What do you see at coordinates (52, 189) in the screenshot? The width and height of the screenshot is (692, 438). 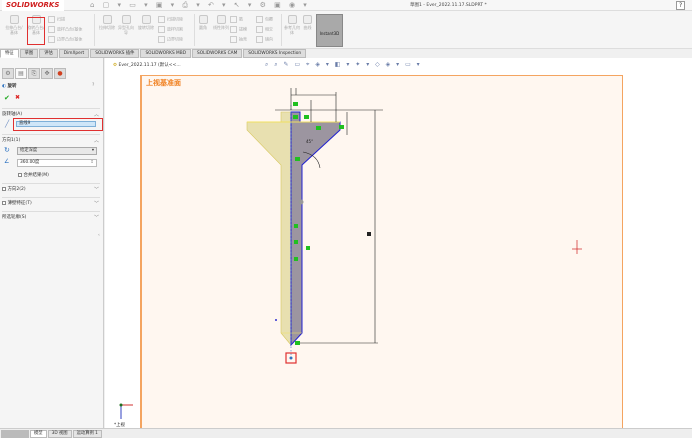 I see `direction2-section-header: 方向2(2) ﹀` at bounding box center [52, 189].